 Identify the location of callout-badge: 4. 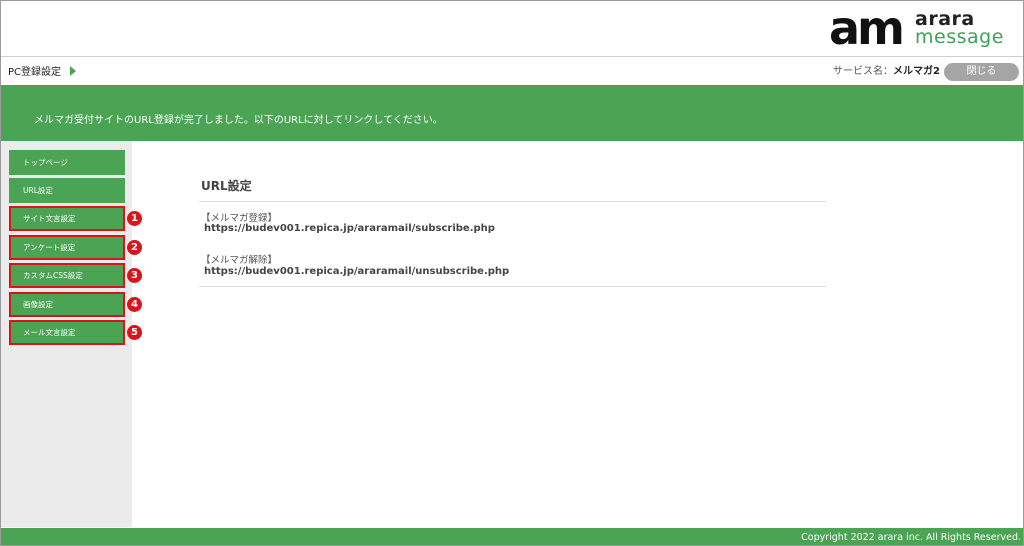
(134, 304).